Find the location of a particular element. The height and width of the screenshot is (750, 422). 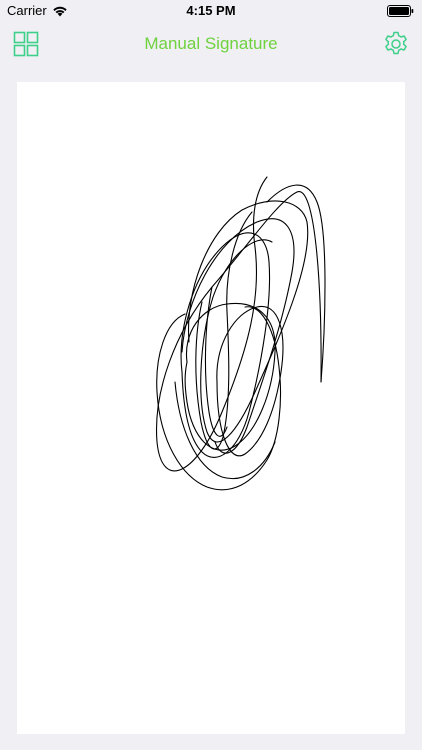

status-bar: Carrier 4:15 PM is located at coordinates (211, 11).